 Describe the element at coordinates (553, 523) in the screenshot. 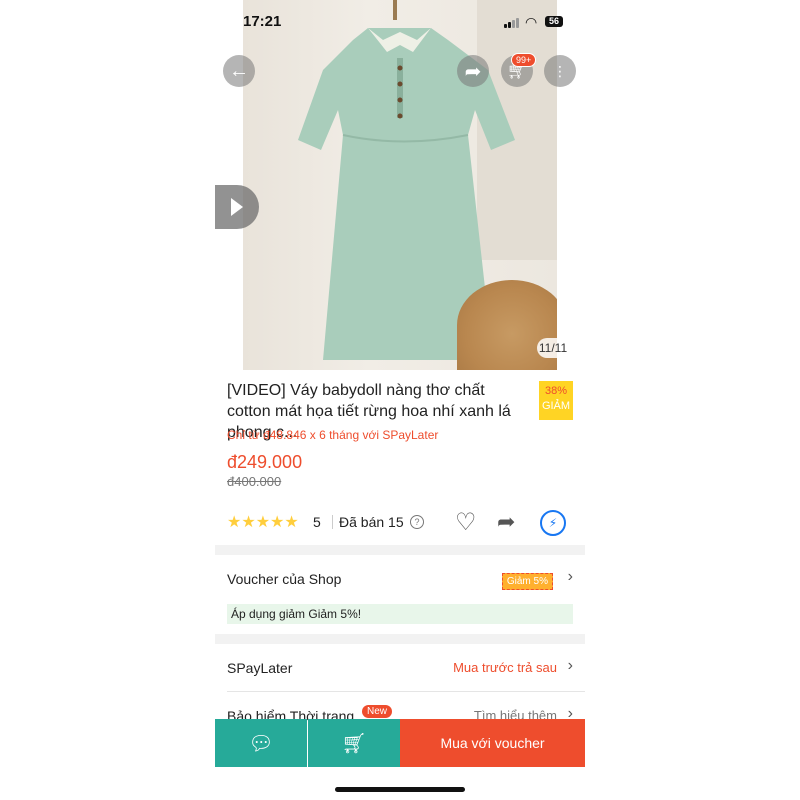

I see `messenger-icon: ⚡` at that location.